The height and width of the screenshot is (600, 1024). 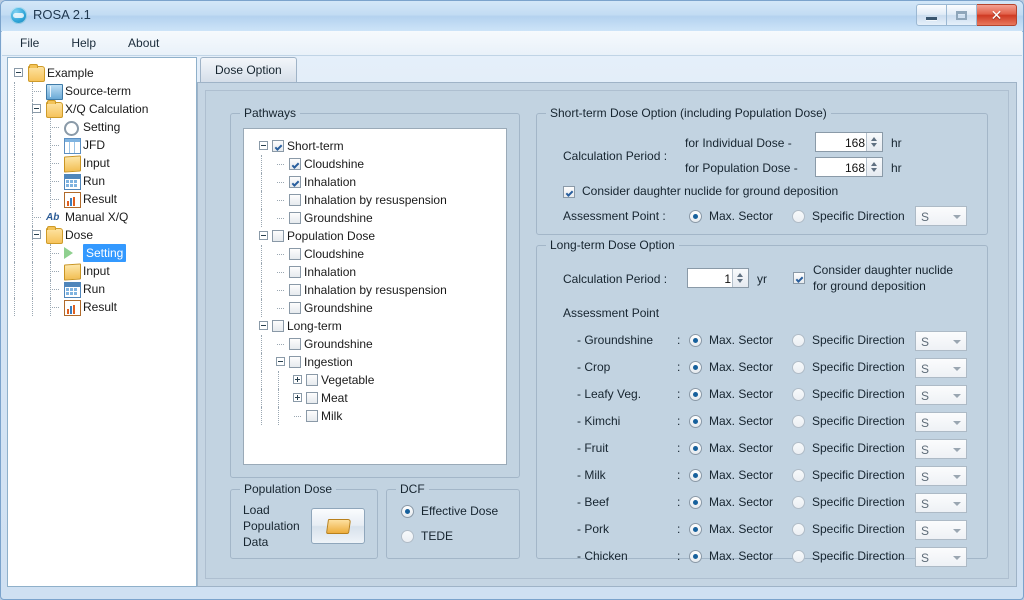 What do you see at coordinates (407, 511) in the screenshot?
I see `radio-effective-dose` at bounding box center [407, 511].